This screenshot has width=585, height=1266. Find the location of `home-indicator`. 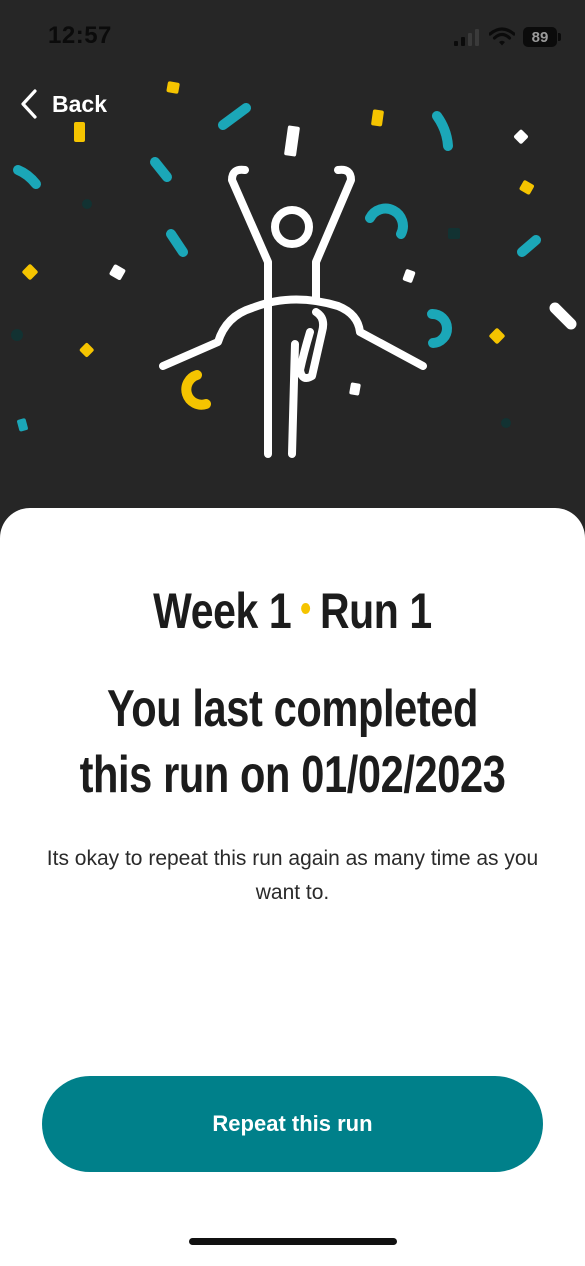

home-indicator is located at coordinates (293, 1241).